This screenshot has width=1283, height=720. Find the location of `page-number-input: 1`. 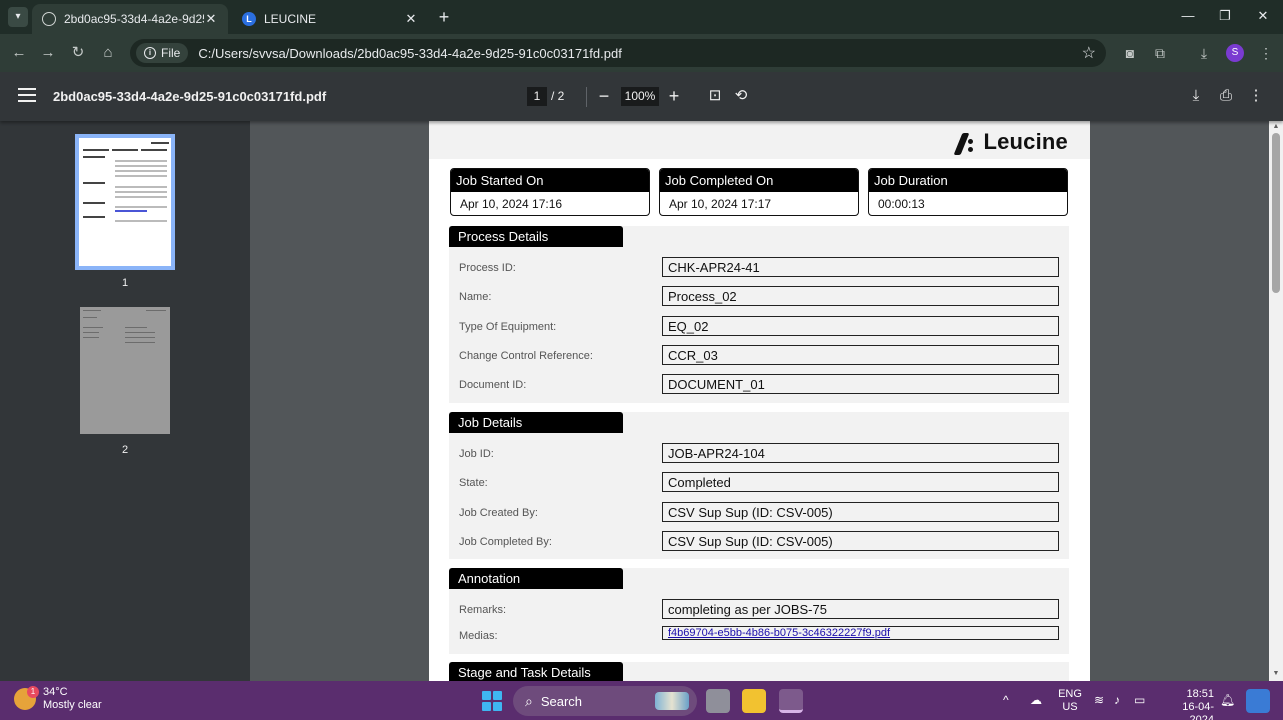

page-number-input: 1 is located at coordinates (537, 96).